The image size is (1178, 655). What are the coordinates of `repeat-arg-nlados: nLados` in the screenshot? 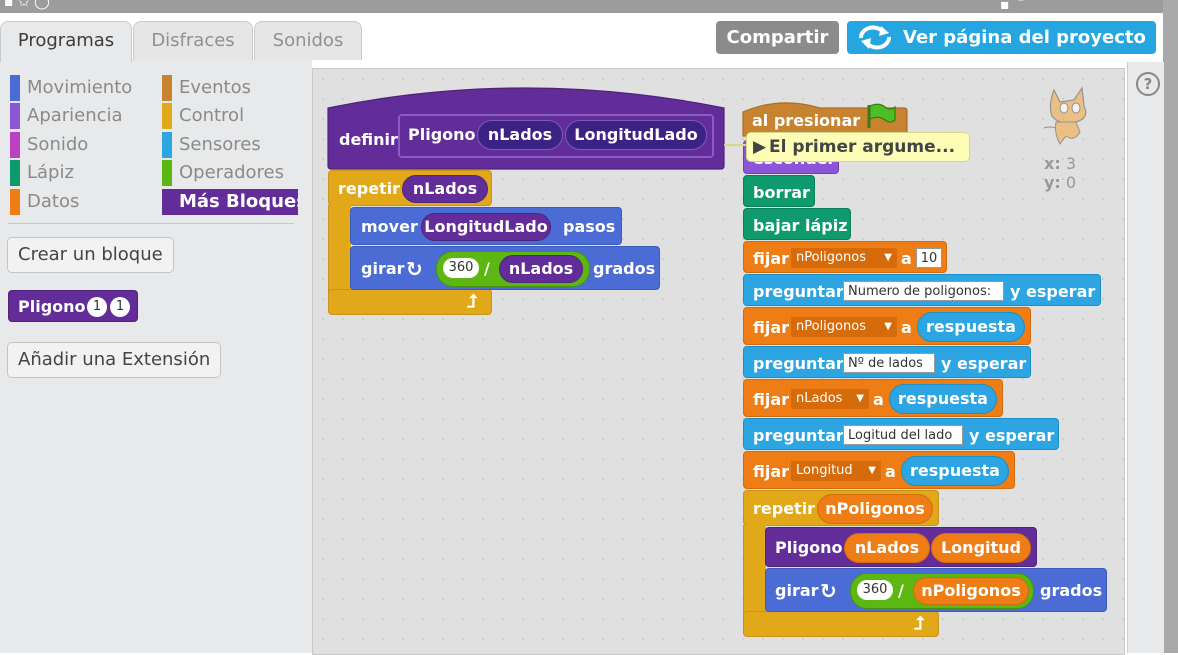 It's located at (445, 189).